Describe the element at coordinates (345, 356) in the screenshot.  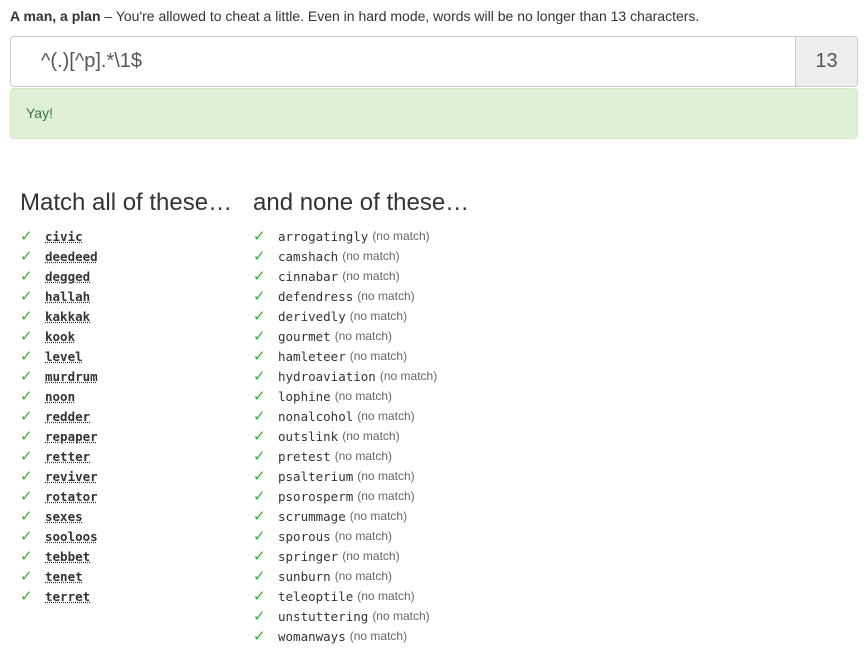
I see `none-item: ✓ hamleteer (no match)` at that location.